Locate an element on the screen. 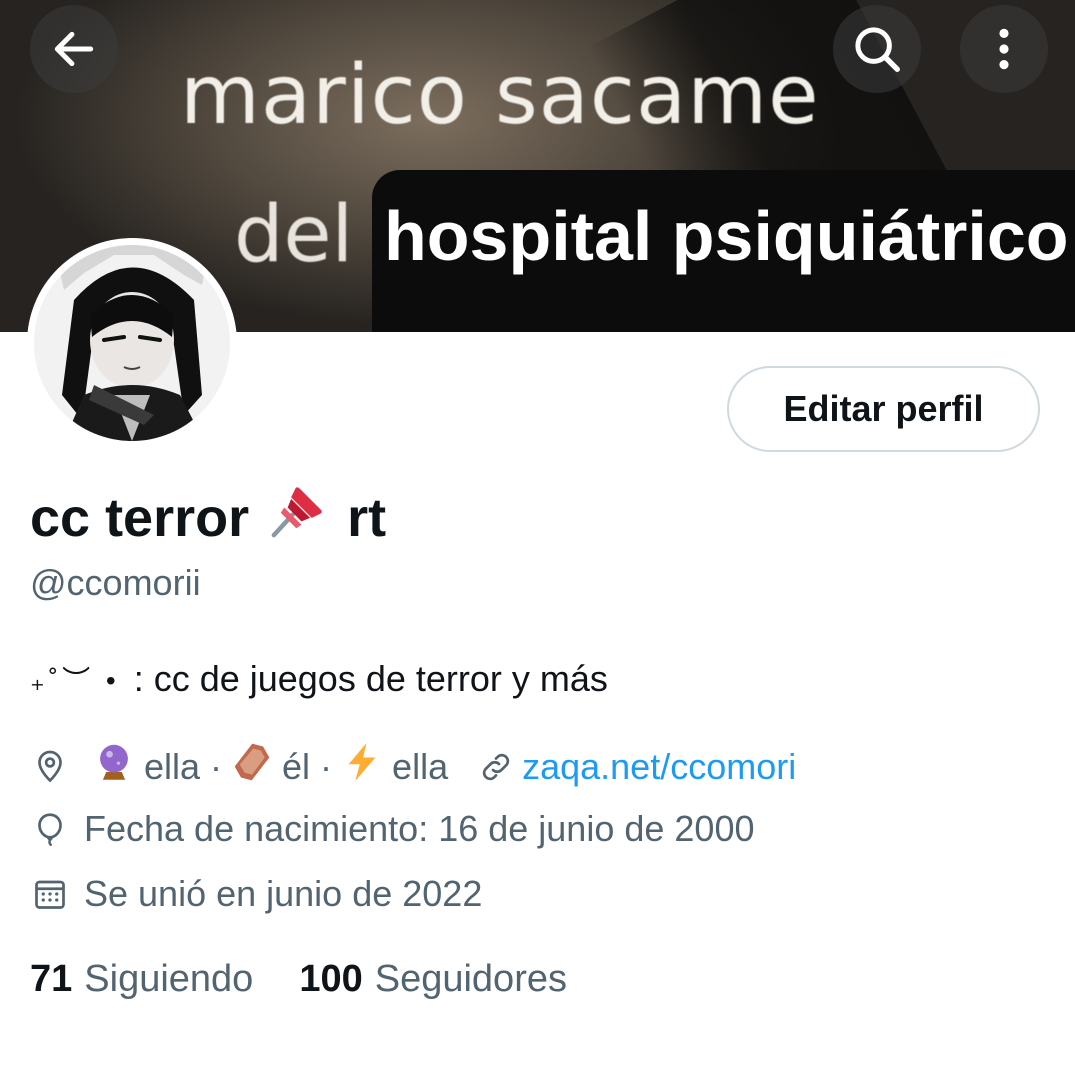 This screenshot has width=1075, height=1077. bio-decoration: ₊˚︶ • is located at coordinates (75, 680).